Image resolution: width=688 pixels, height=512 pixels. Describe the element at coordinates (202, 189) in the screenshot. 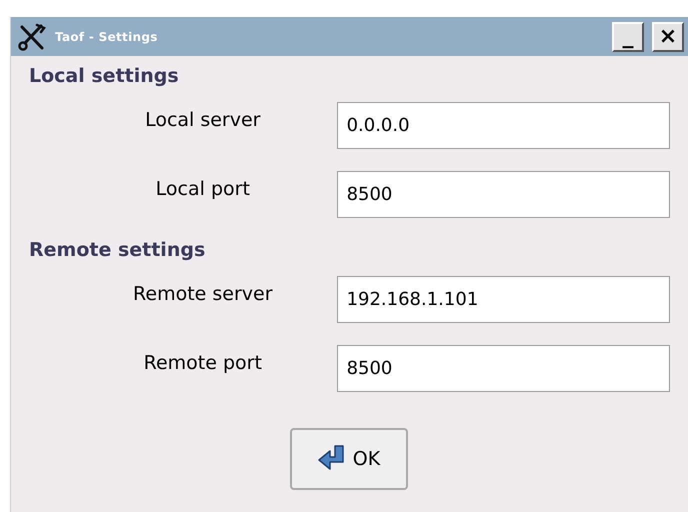

I see `field-label: Local port` at that location.